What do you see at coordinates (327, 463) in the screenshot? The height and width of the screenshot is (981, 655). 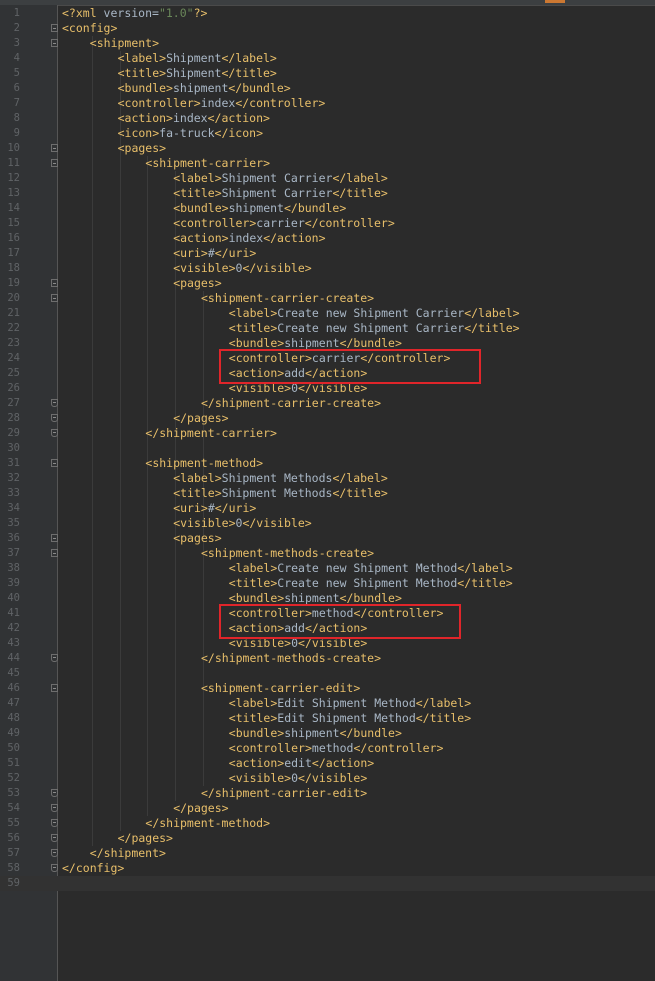 I see `code-line: 31 <shipment-method>` at bounding box center [327, 463].